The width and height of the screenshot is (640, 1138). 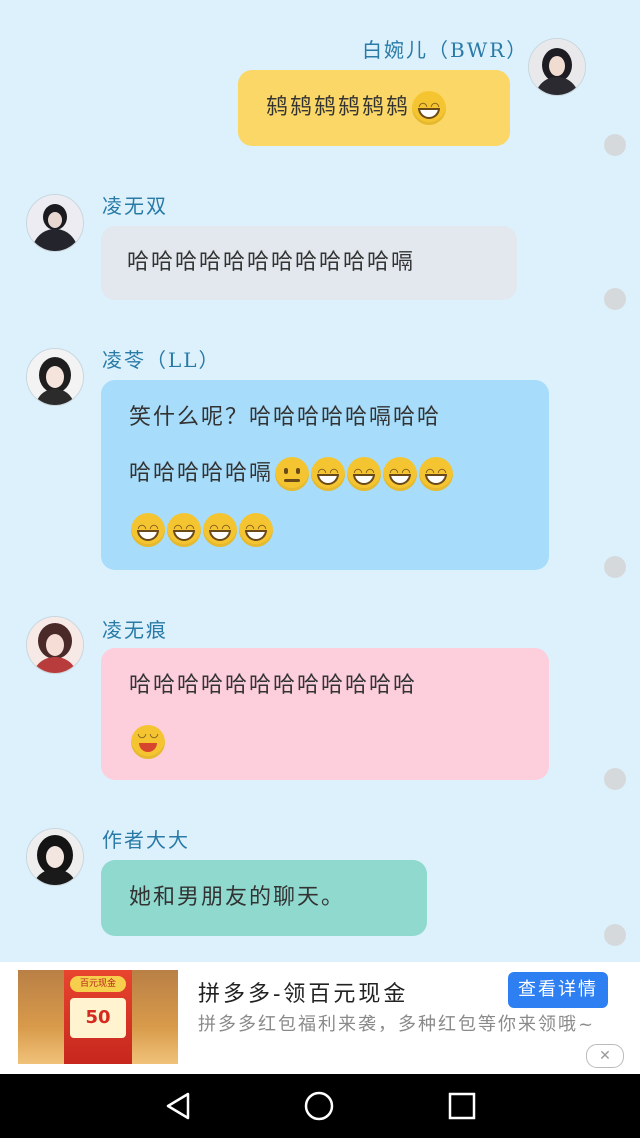 I want to click on red-envelope-image: 百元现金 50, so click(x=98, y=1017).